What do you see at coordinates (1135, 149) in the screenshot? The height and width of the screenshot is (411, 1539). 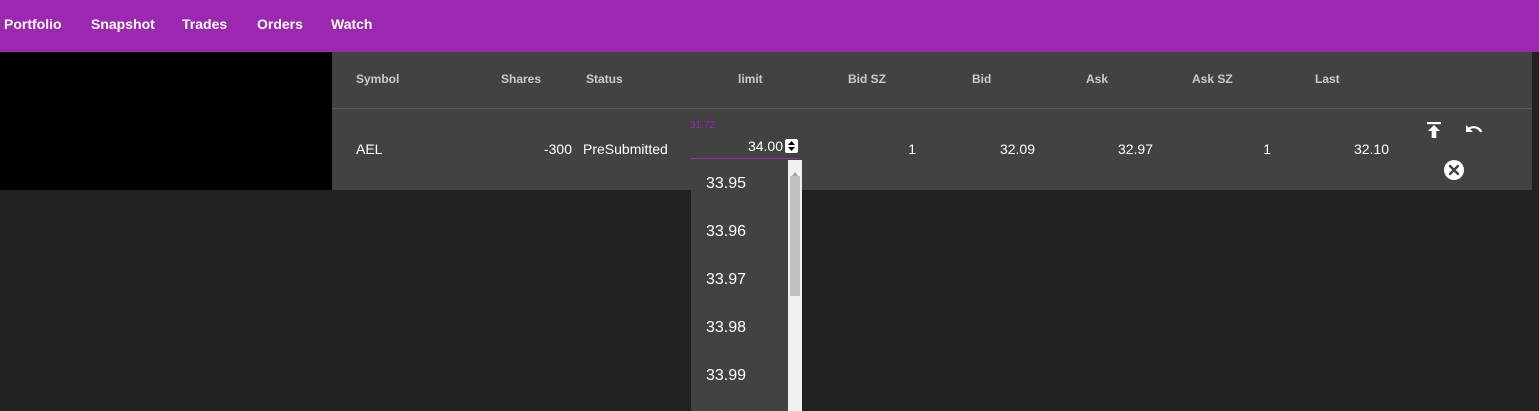 I see `cell-ask: 32.97` at bounding box center [1135, 149].